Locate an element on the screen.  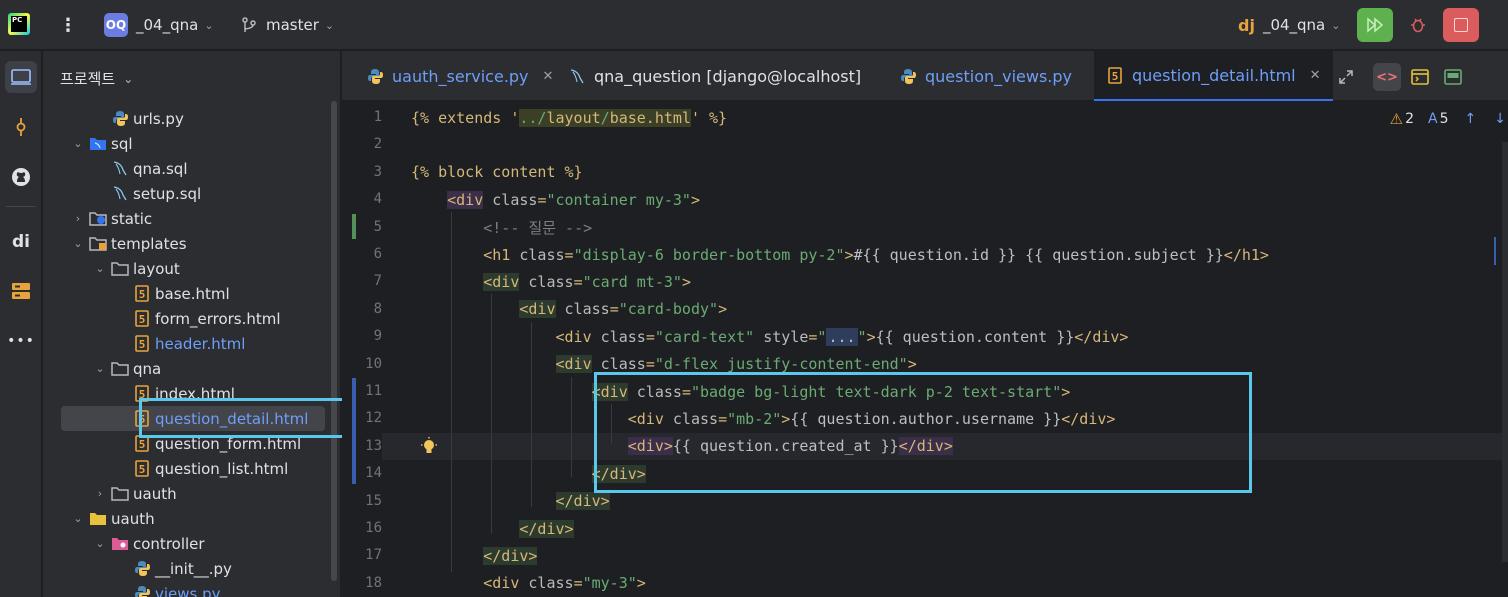
django-structure-tool-button: di is located at coordinates (21, 242).